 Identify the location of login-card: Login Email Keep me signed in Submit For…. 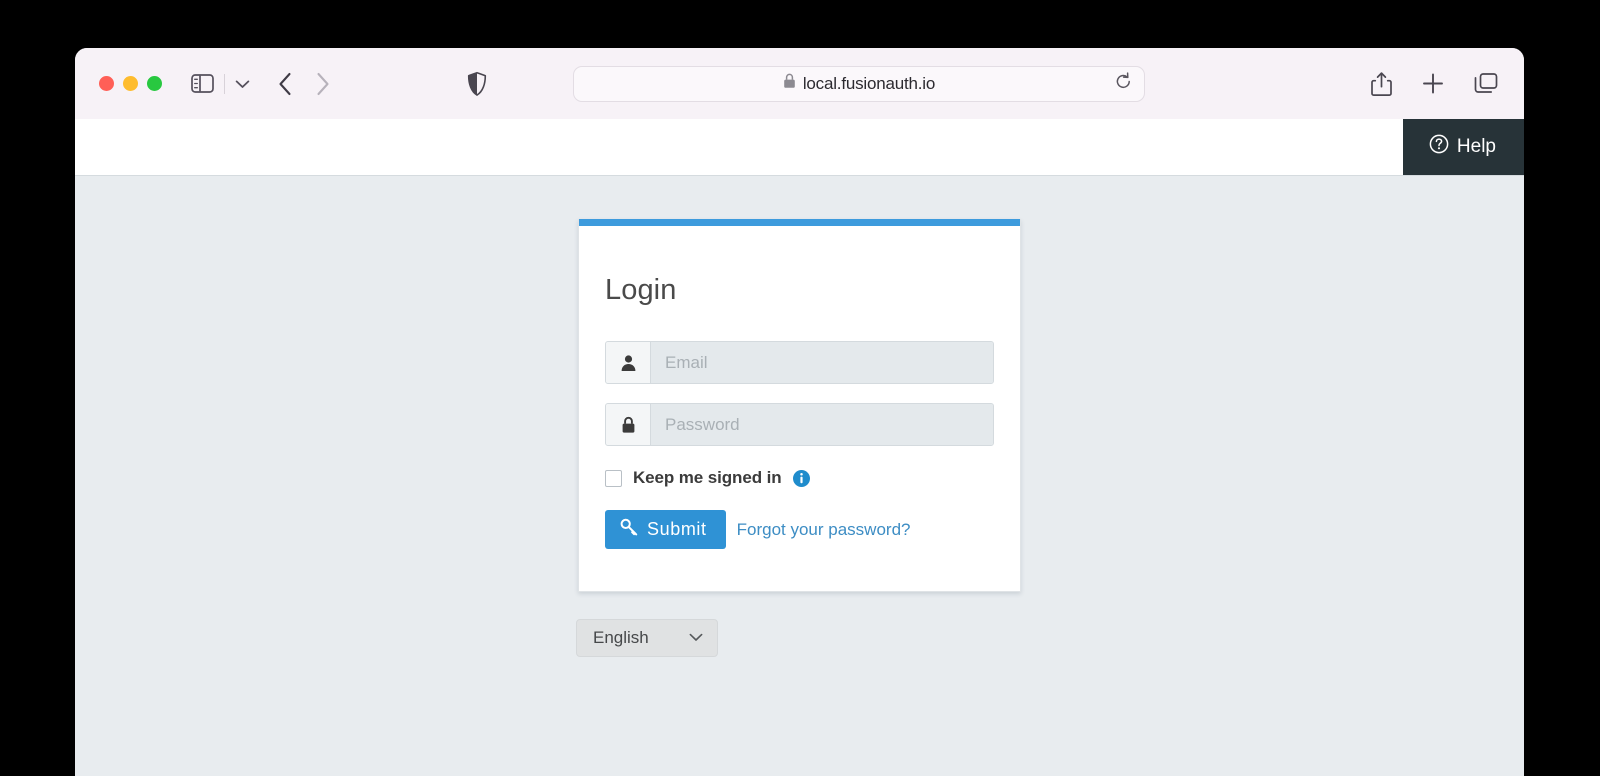
(799, 405).